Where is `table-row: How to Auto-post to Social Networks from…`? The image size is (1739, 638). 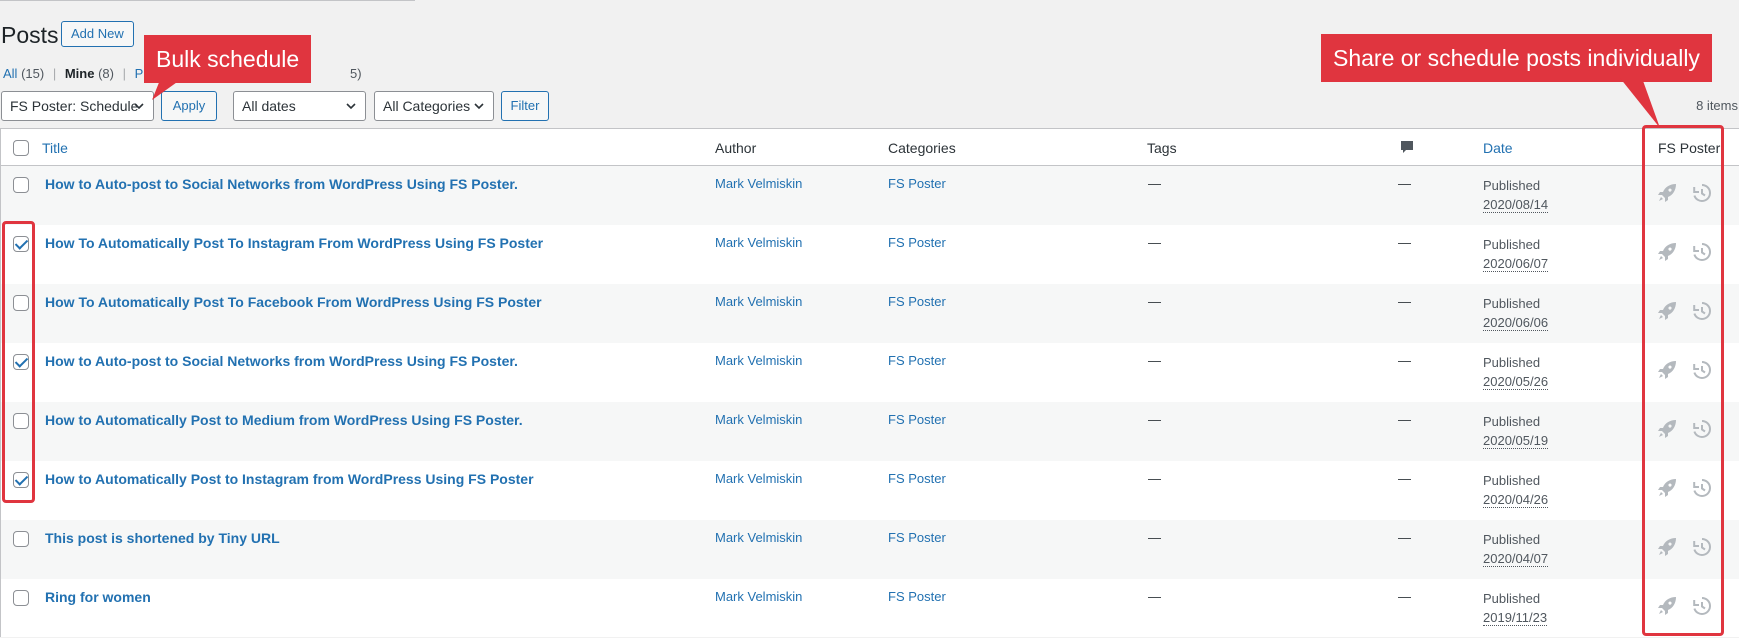
table-row: How to Auto-post to Social Networks from… is located at coordinates (870, 372).